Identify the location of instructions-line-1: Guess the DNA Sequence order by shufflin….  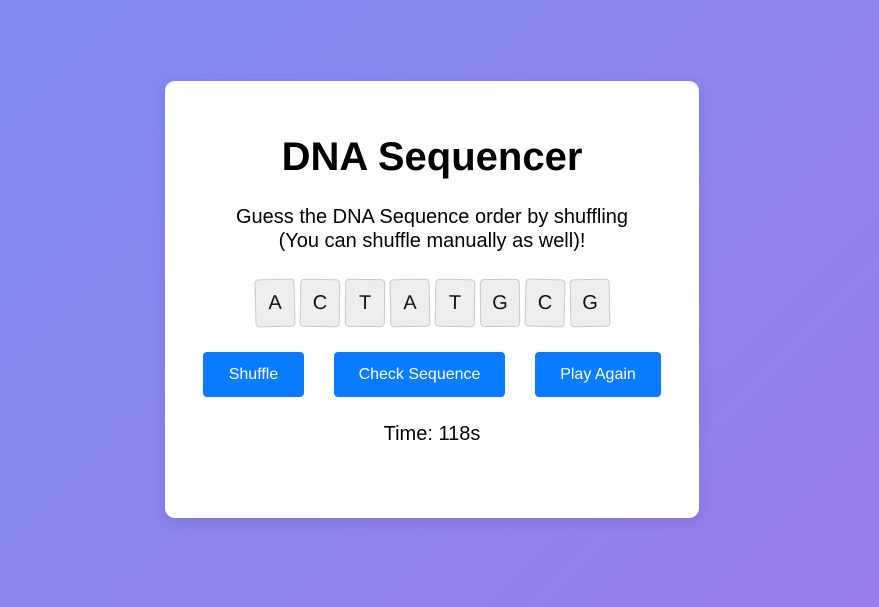
(432, 217).